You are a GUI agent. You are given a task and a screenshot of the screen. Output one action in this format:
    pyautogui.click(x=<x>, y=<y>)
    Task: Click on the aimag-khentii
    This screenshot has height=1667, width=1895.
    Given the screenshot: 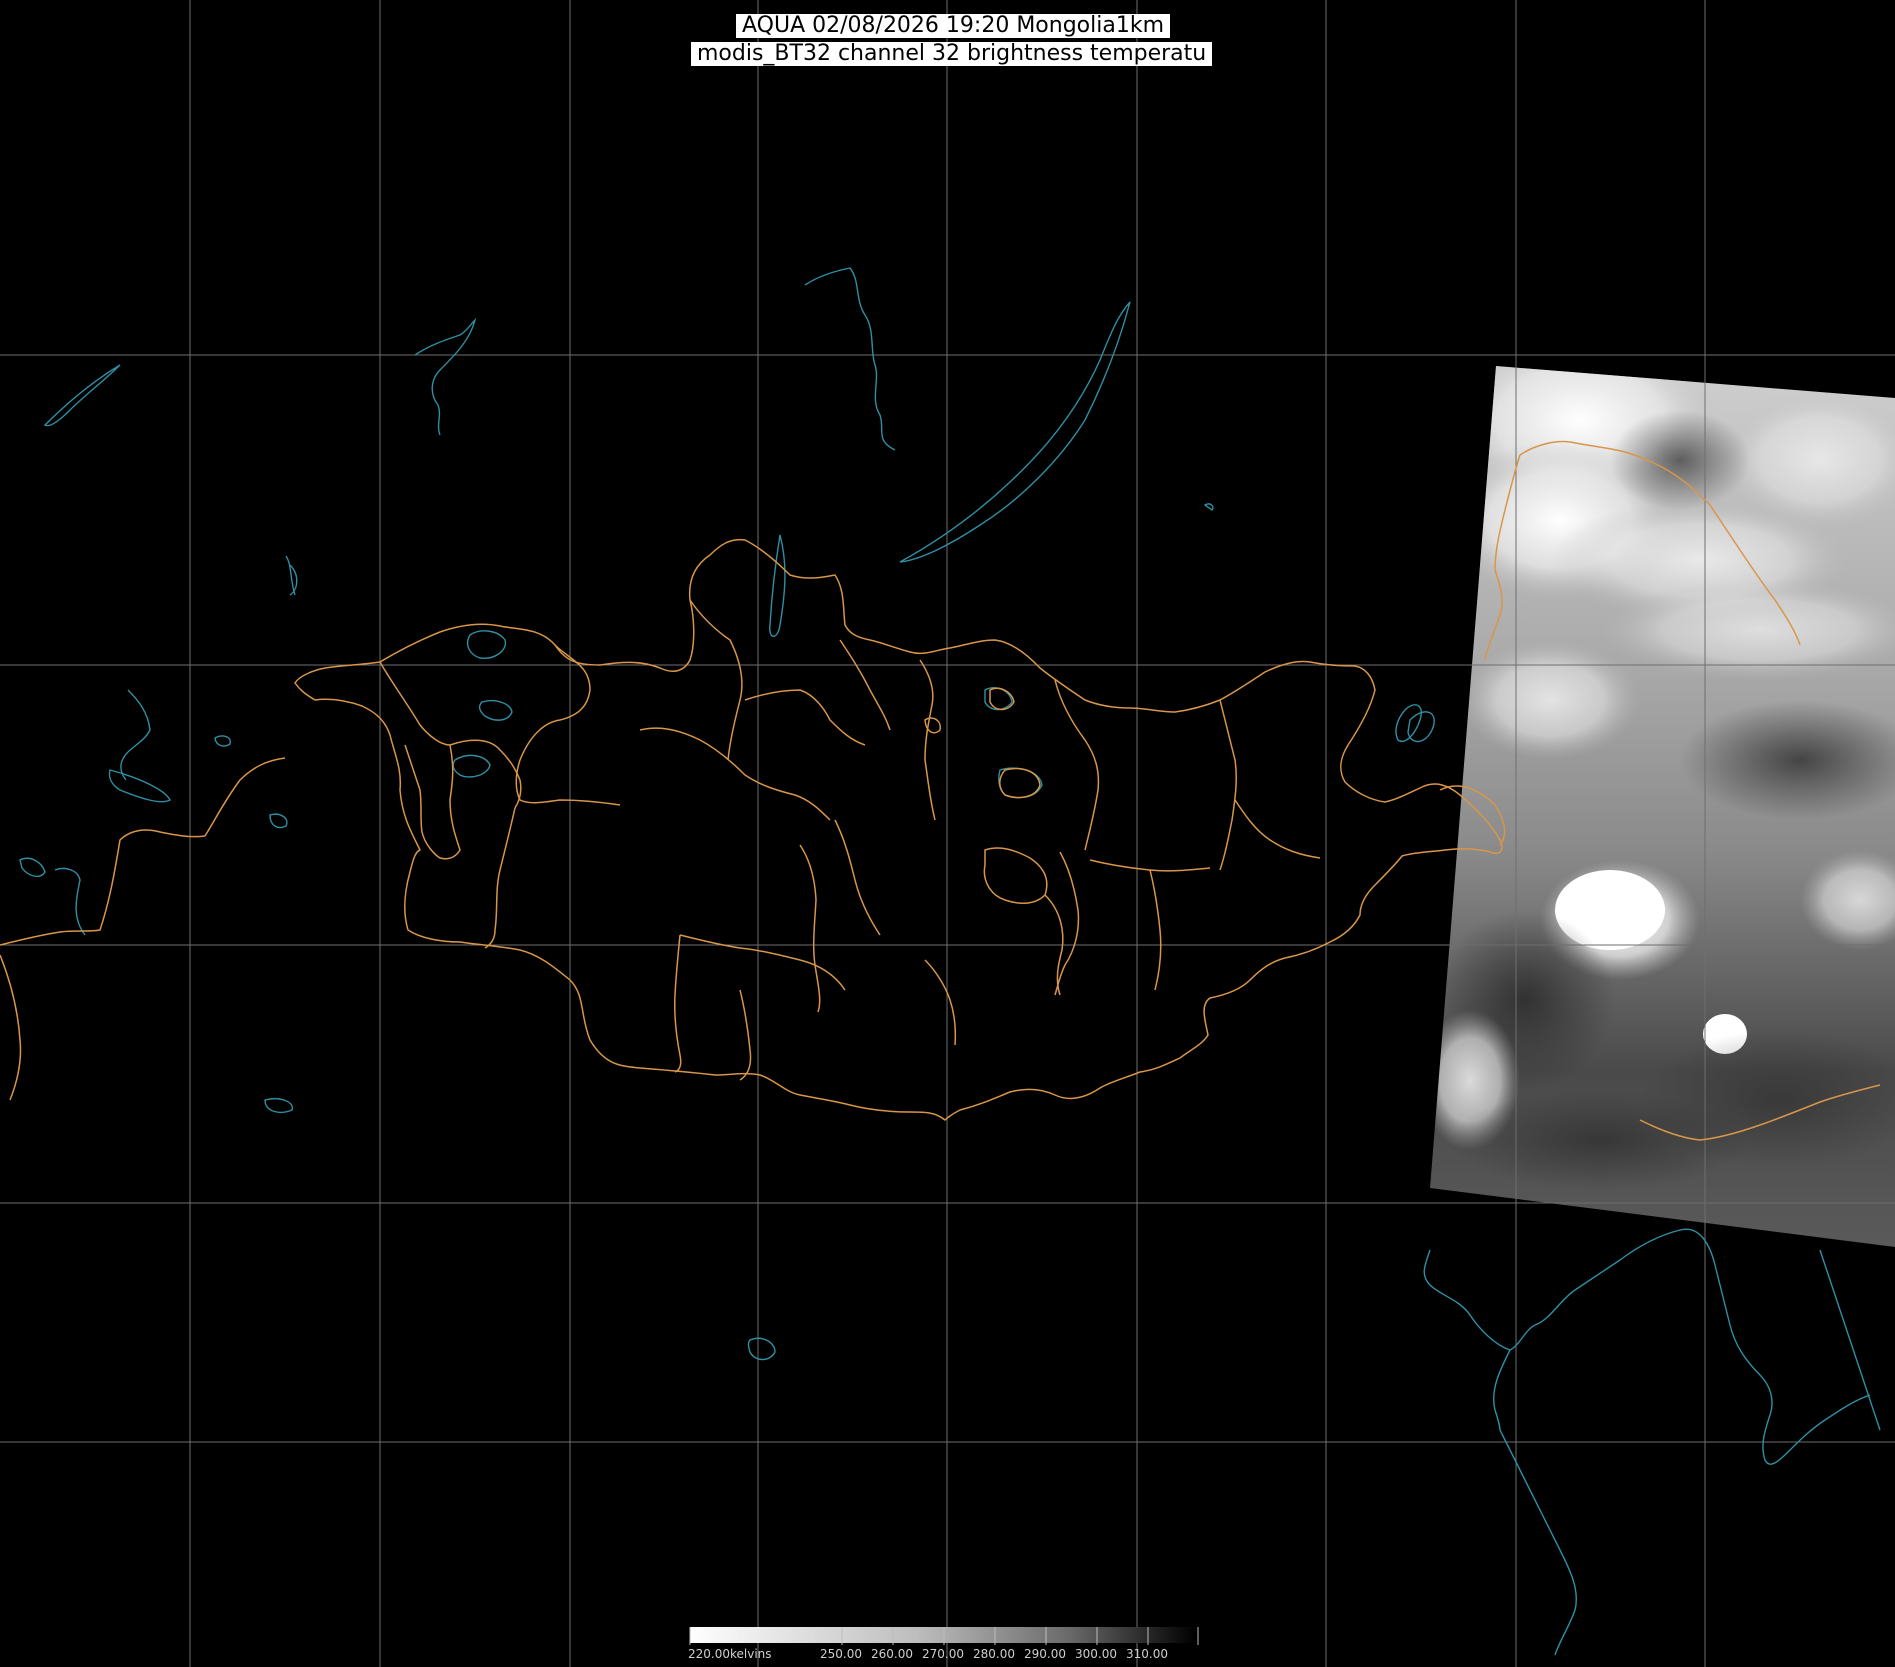 What is the action you would take?
    pyautogui.click(x=1077, y=765)
    